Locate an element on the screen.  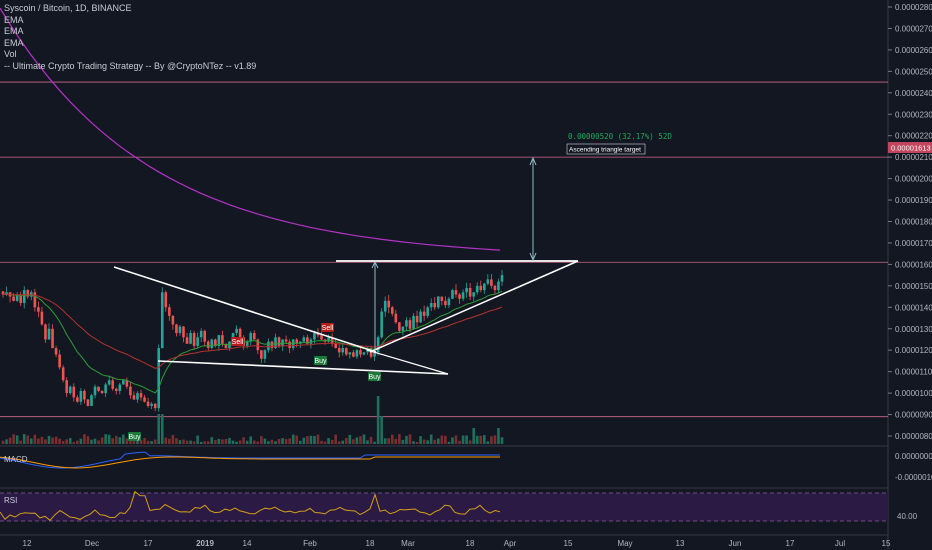
time-tick-label: Mar is located at coordinates (408, 543).